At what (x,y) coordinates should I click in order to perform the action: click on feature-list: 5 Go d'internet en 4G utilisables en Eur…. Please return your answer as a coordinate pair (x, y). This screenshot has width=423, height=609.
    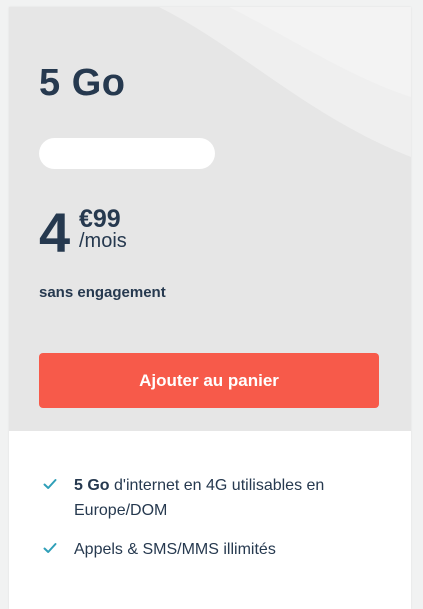
    Looking at the image, I should click on (214, 524).